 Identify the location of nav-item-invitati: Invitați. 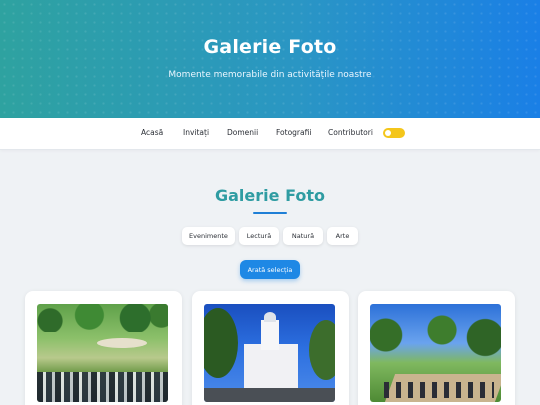
(196, 132).